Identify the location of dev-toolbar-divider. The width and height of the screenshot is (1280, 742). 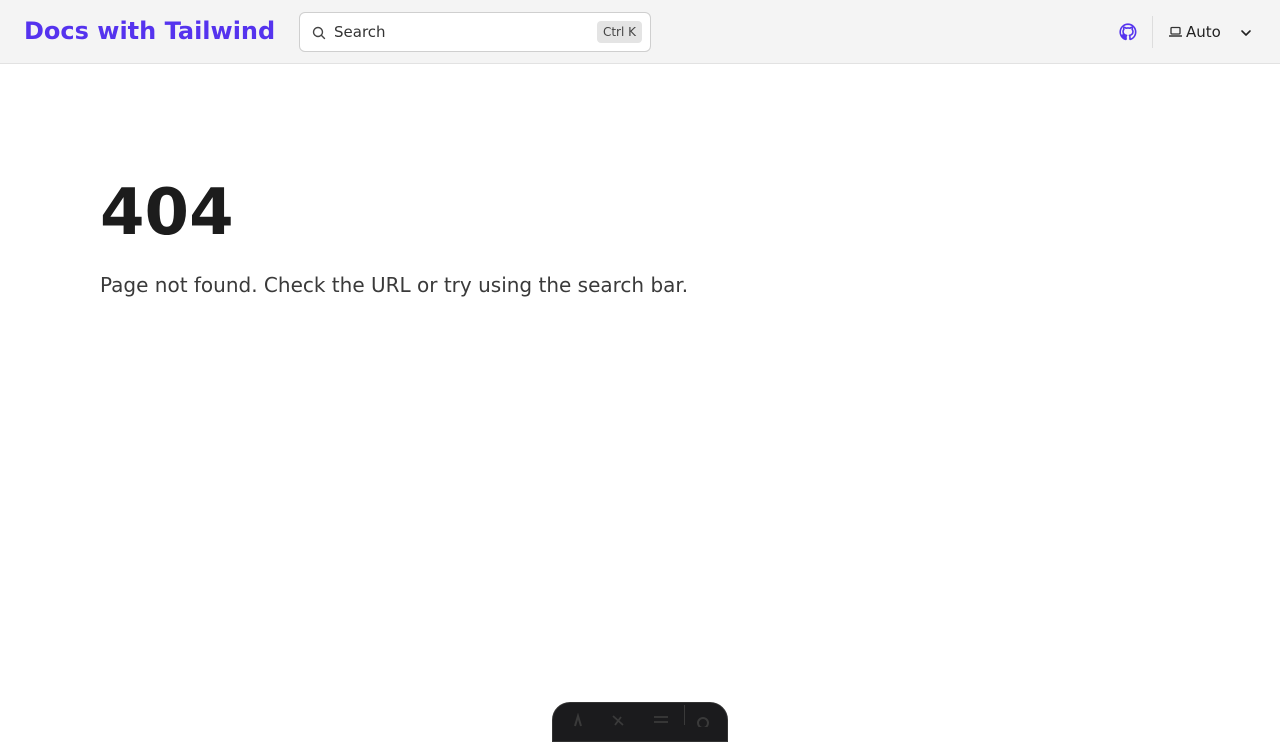
(684, 715).